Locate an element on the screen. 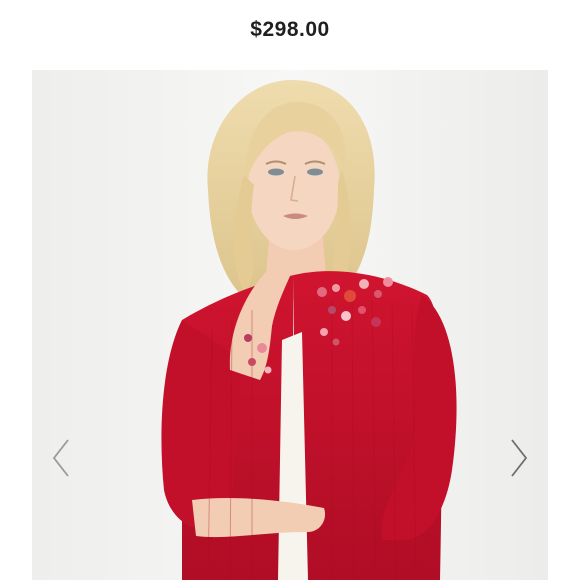  product-price: $298.00 is located at coordinates (290, 29).